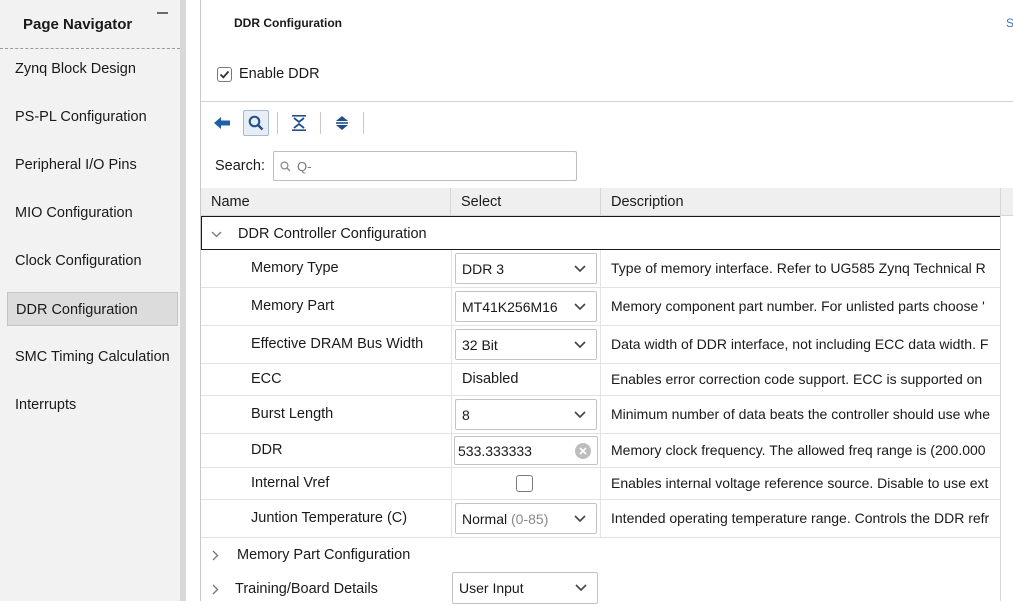  Describe the element at coordinates (807, 202) in the screenshot. I see `column-header-description: Description` at that location.